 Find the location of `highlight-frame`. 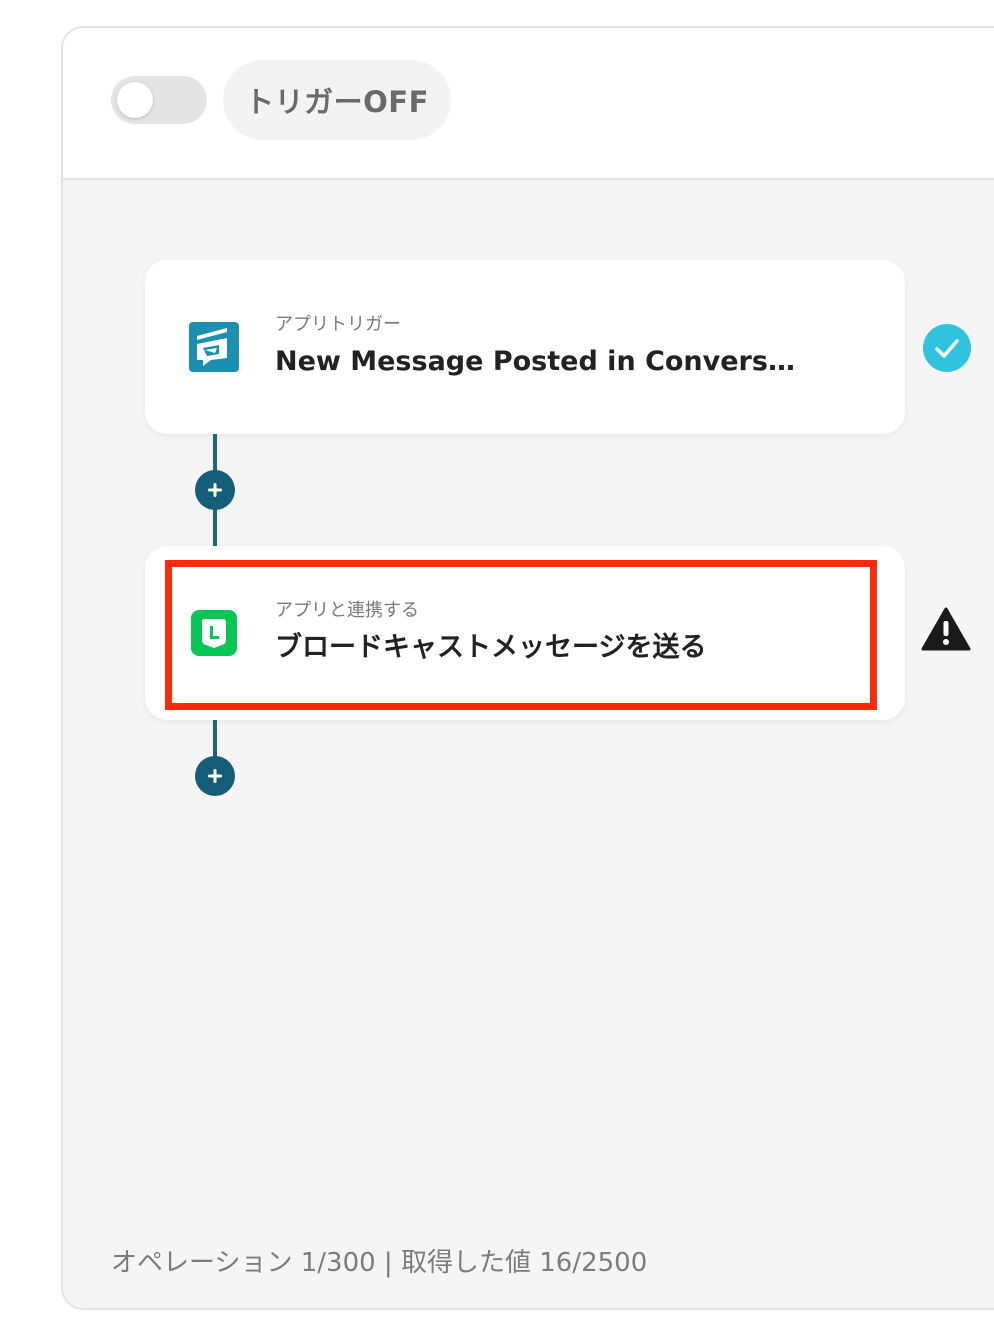

highlight-frame is located at coordinates (521, 635).